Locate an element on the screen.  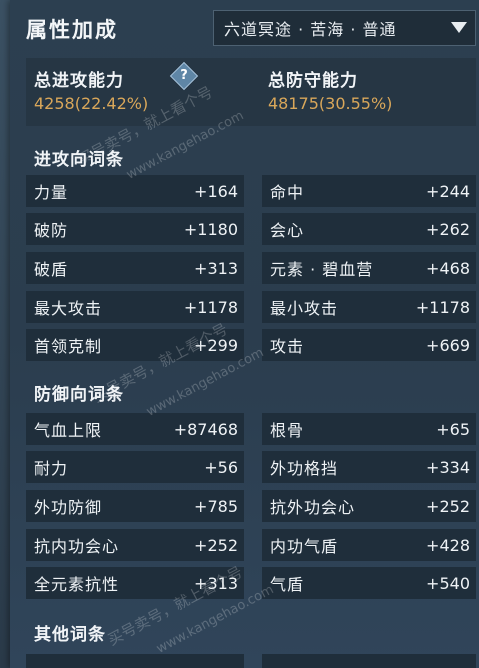
stat-name: 外功格挡 is located at coordinates (304, 468).